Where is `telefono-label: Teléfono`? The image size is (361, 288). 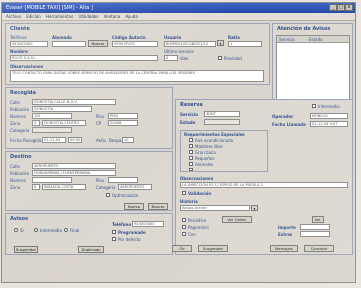
telefono-label: Teléfono is located at coordinates (18, 37).